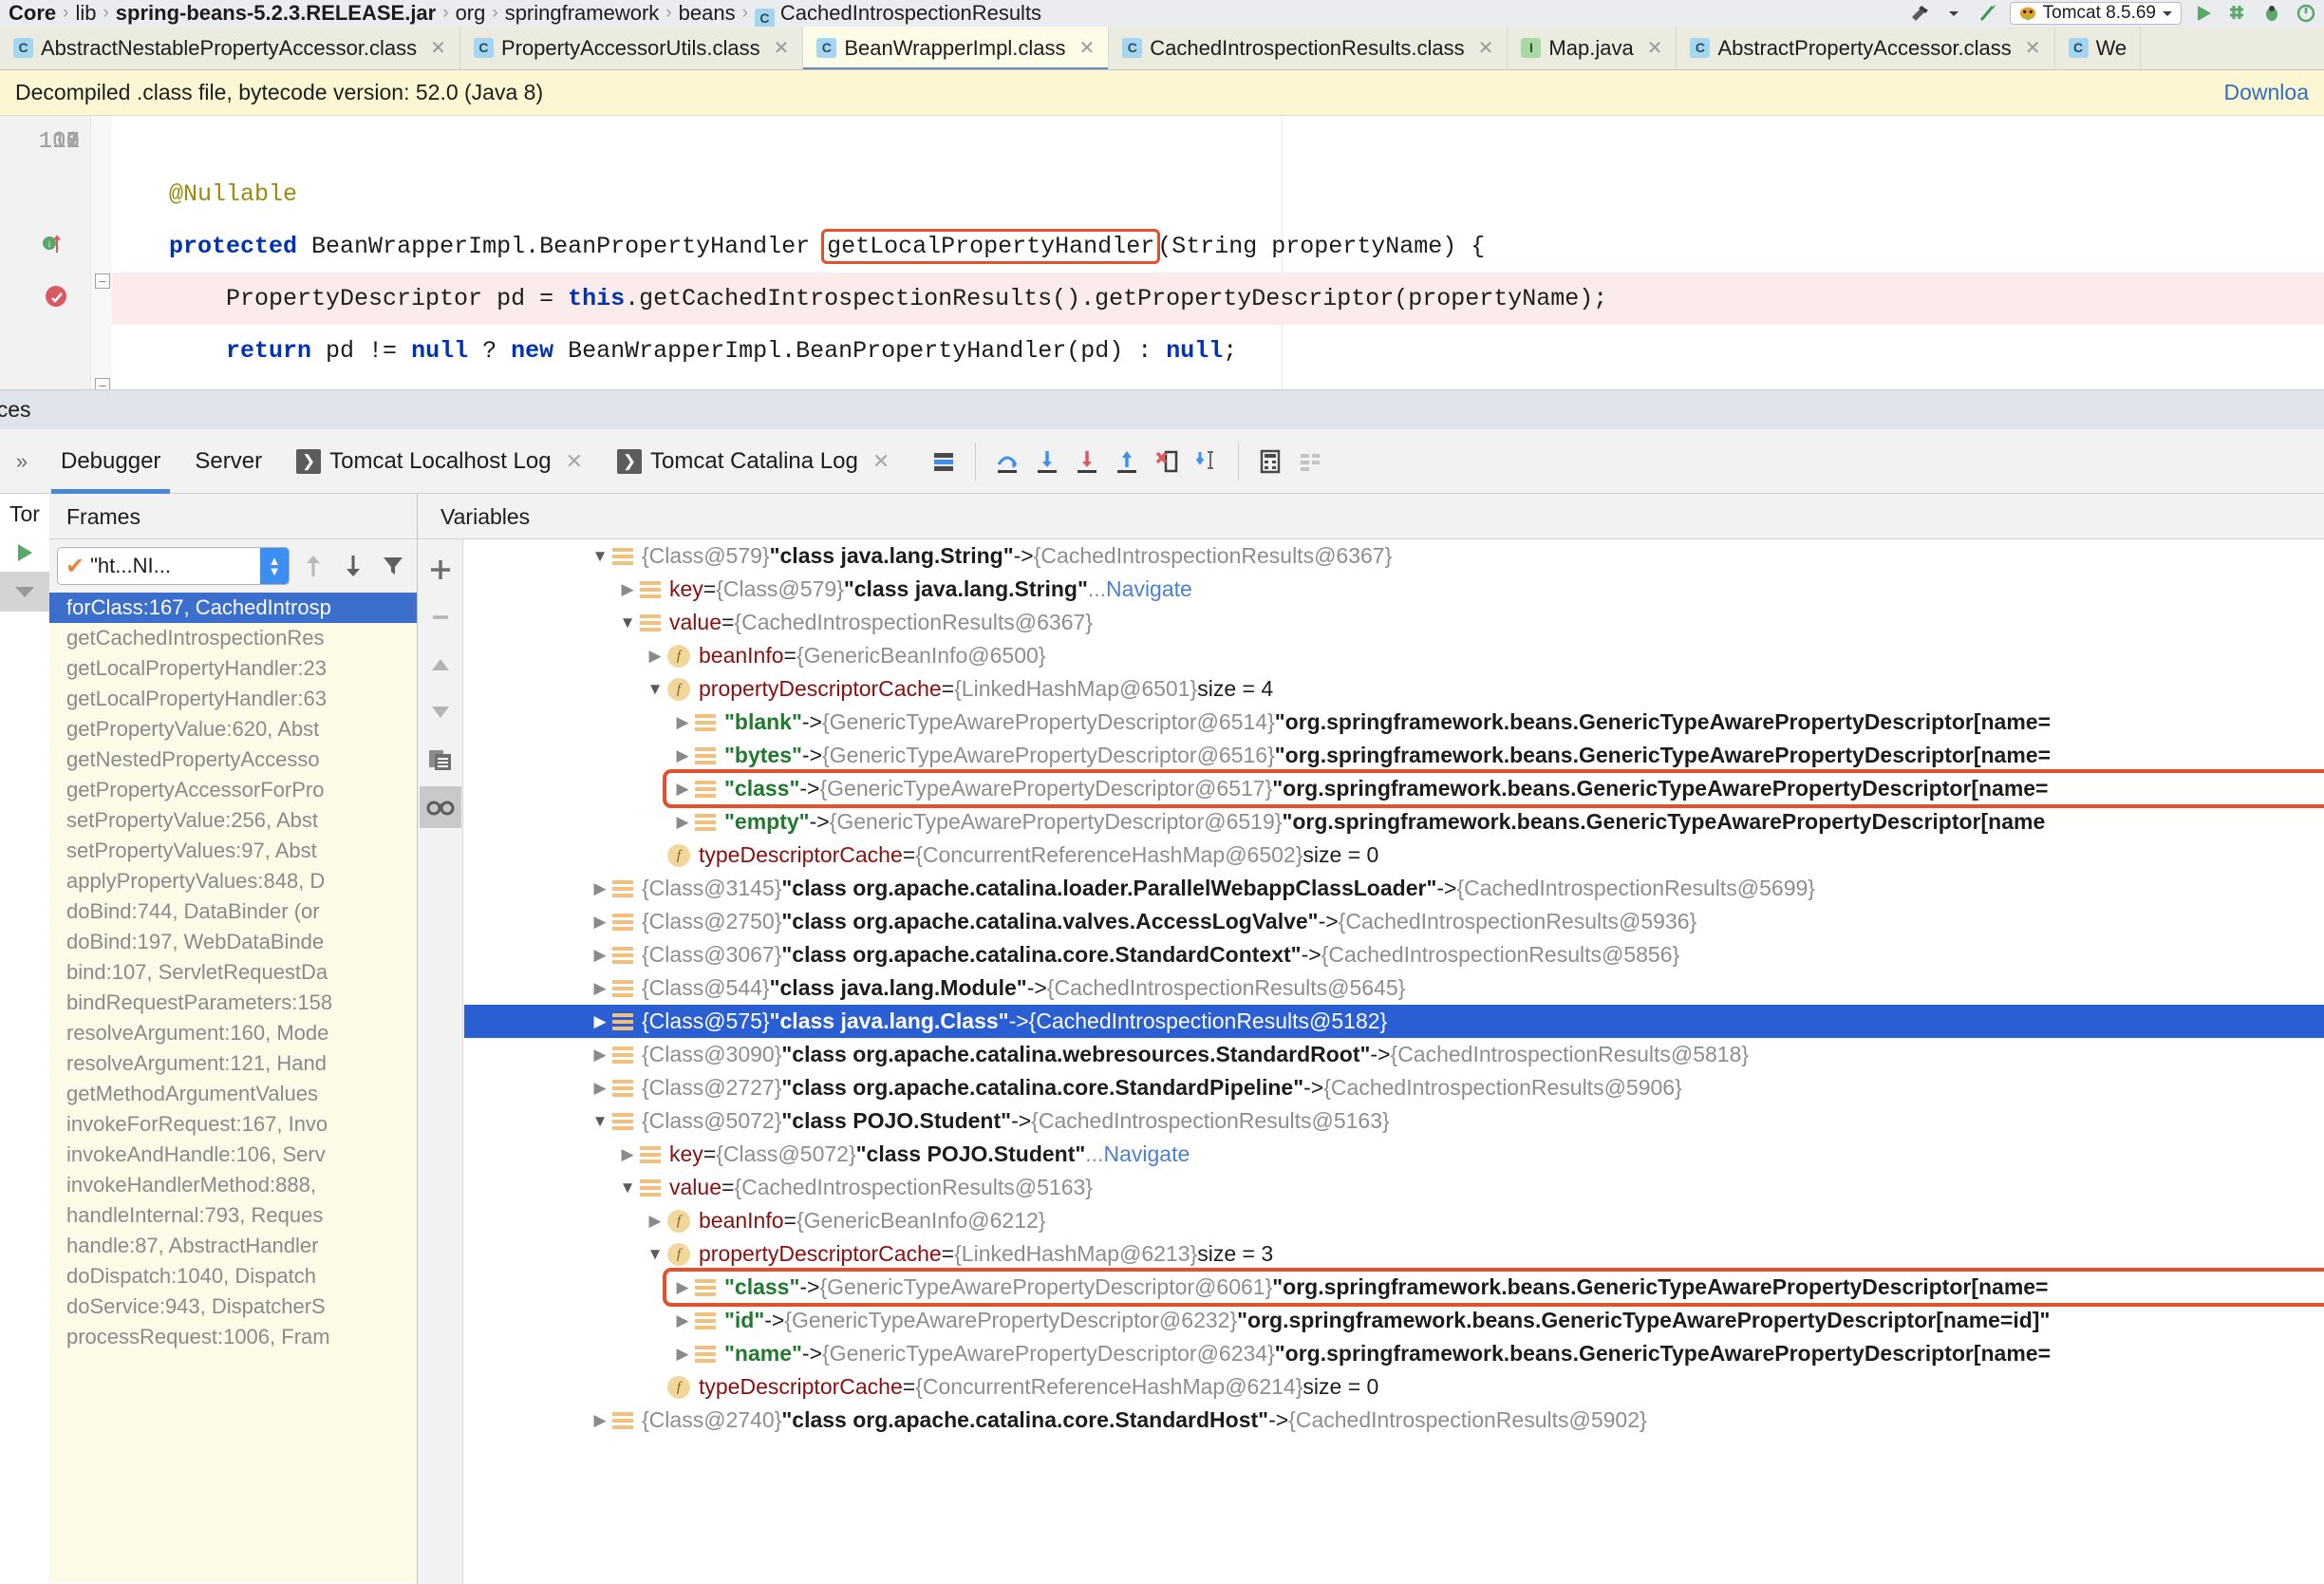 The image size is (2324, 1584). I want to click on frame-item: handle:87, AbstractHandler, so click(233, 1246).